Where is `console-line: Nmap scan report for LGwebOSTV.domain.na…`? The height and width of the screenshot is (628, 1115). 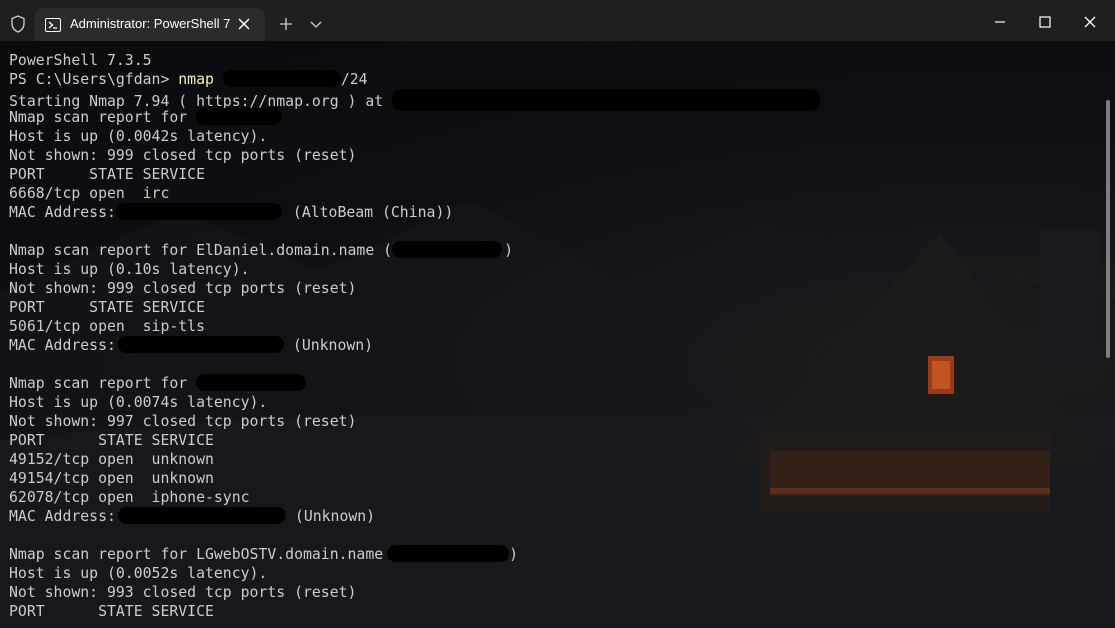
console-line: Nmap scan report for LGwebOSTV.domain.na… is located at coordinates (414, 554).